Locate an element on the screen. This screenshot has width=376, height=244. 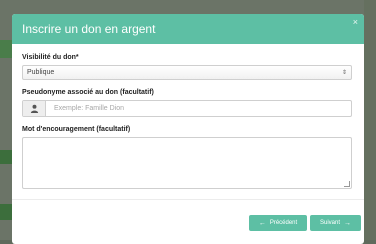
pseudonym-label: Pseudonyme associé au don (facultatif) is located at coordinates (88, 92).